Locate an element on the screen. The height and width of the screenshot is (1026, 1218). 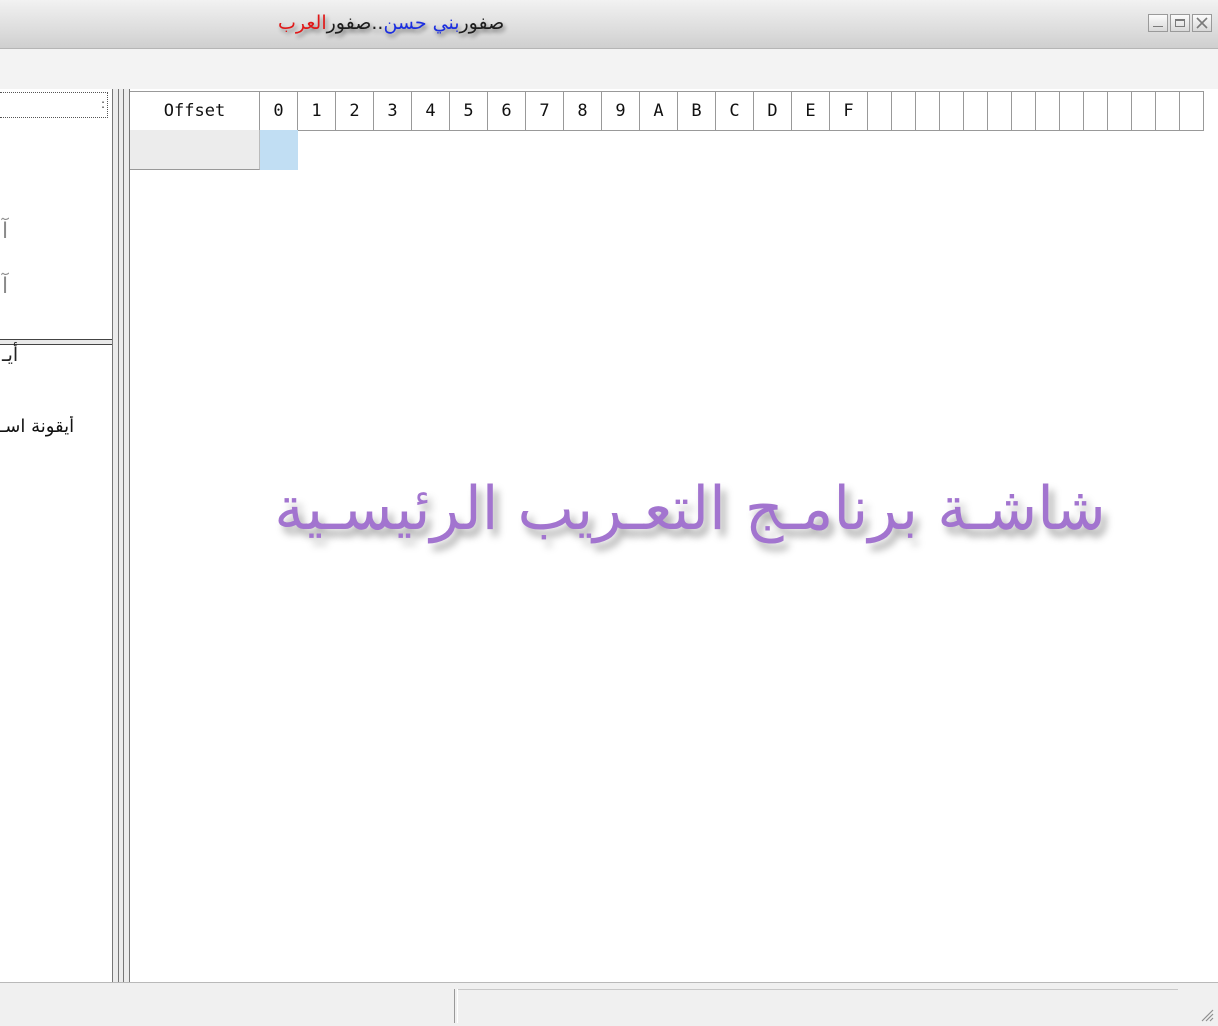
hex-column-header: 2 is located at coordinates (355, 111).